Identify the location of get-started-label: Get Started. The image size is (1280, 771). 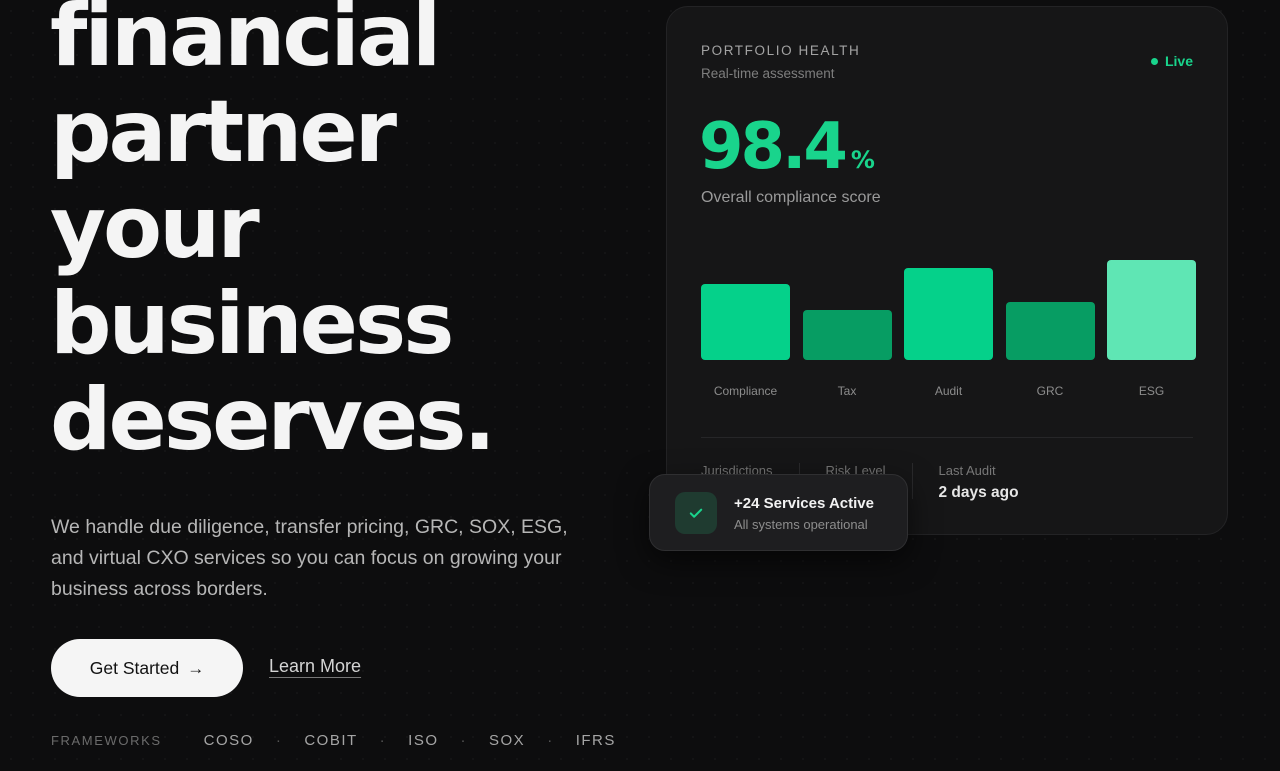
(134, 667).